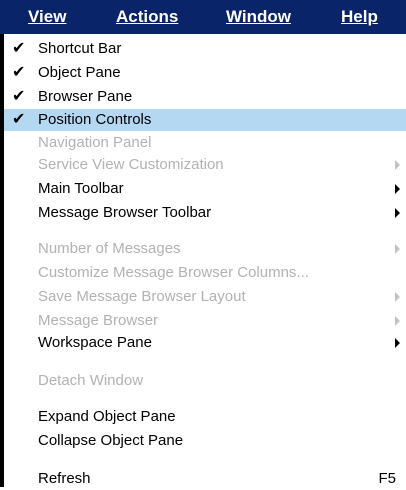  I want to click on menu-item-label: Object Pane, so click(79, 72).